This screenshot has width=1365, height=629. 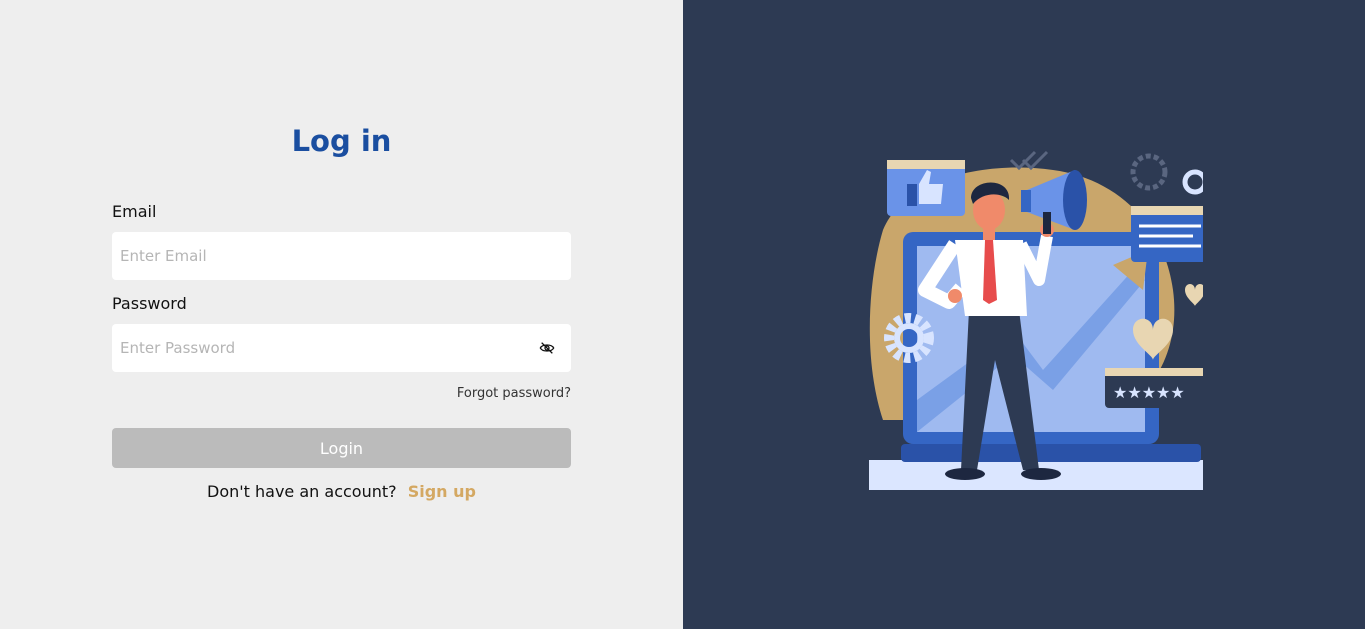 What do you see at coordinates (341, 141) in the screenshot?
I see `page-title: Log in` at bounding box center [341, 141].